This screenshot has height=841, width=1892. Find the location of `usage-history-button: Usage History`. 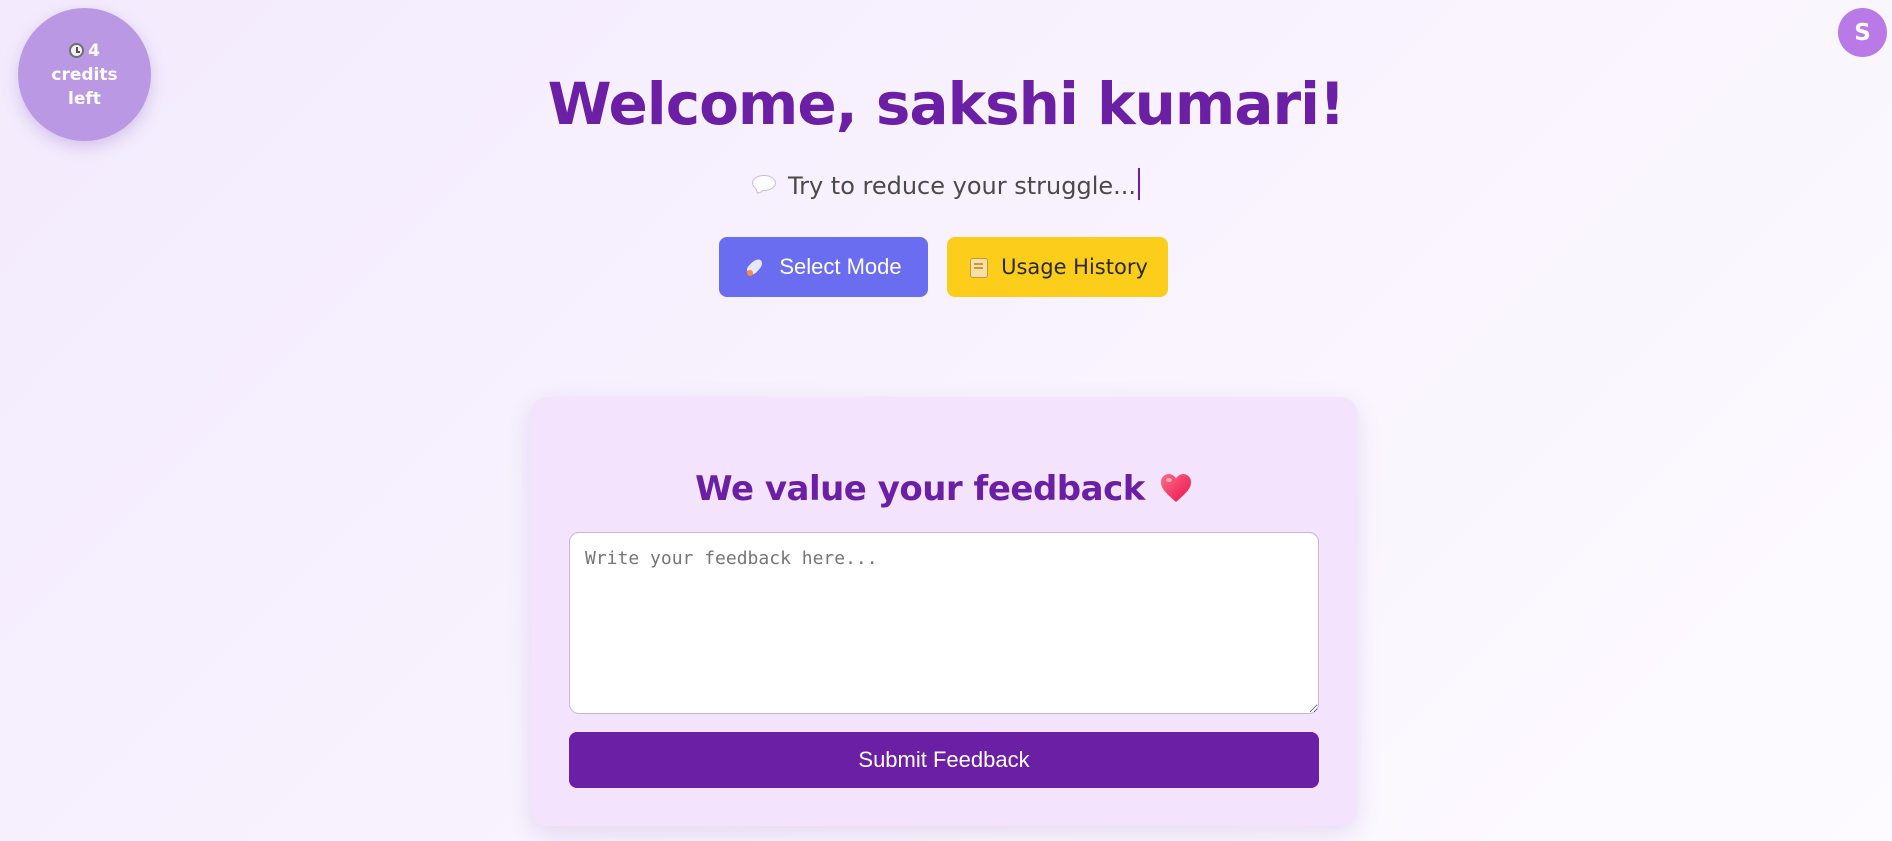

usage-history-button: Usage History is located at coordinates (1057, 267).